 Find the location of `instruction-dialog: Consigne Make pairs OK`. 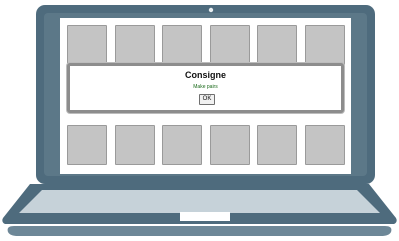

instruction-dialog: Consigne Make pairs OK is located at coordinates (205, 88).